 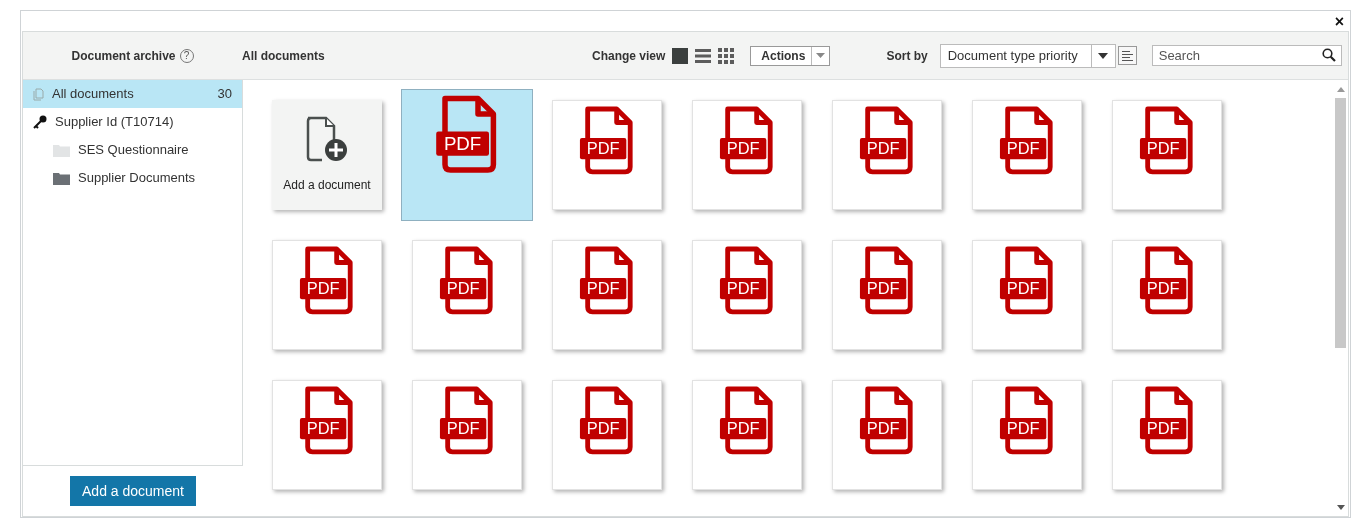 What do you see at coordinates (1328, 55) in the screenshot?
I see `search-icon` at bounding box center [1328, 55].